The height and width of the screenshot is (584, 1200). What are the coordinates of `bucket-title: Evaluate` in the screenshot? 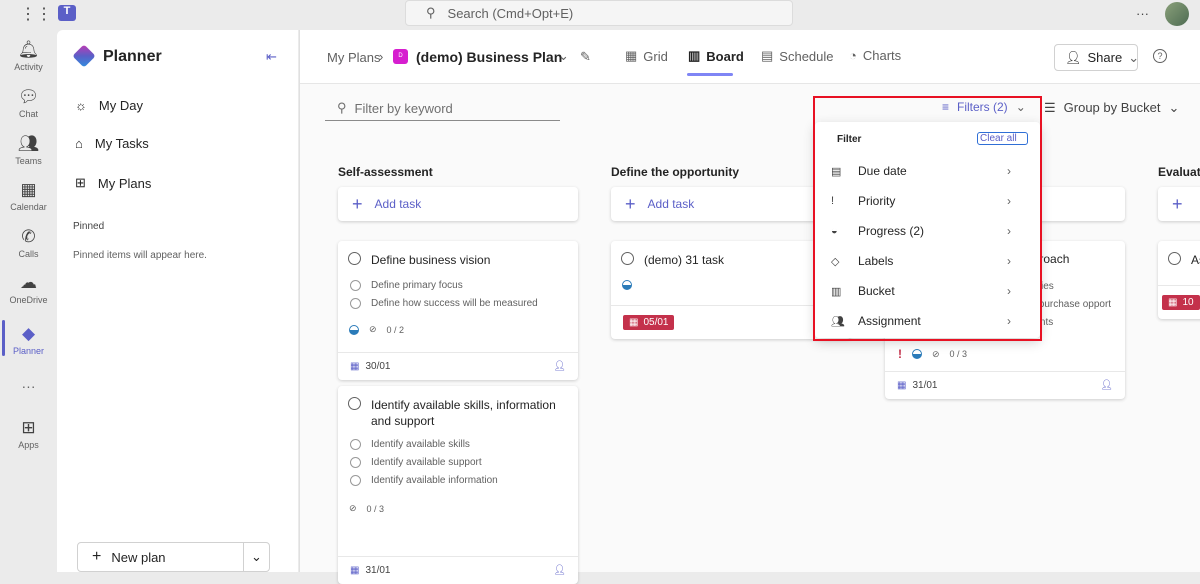 It's located at (1179, 172).